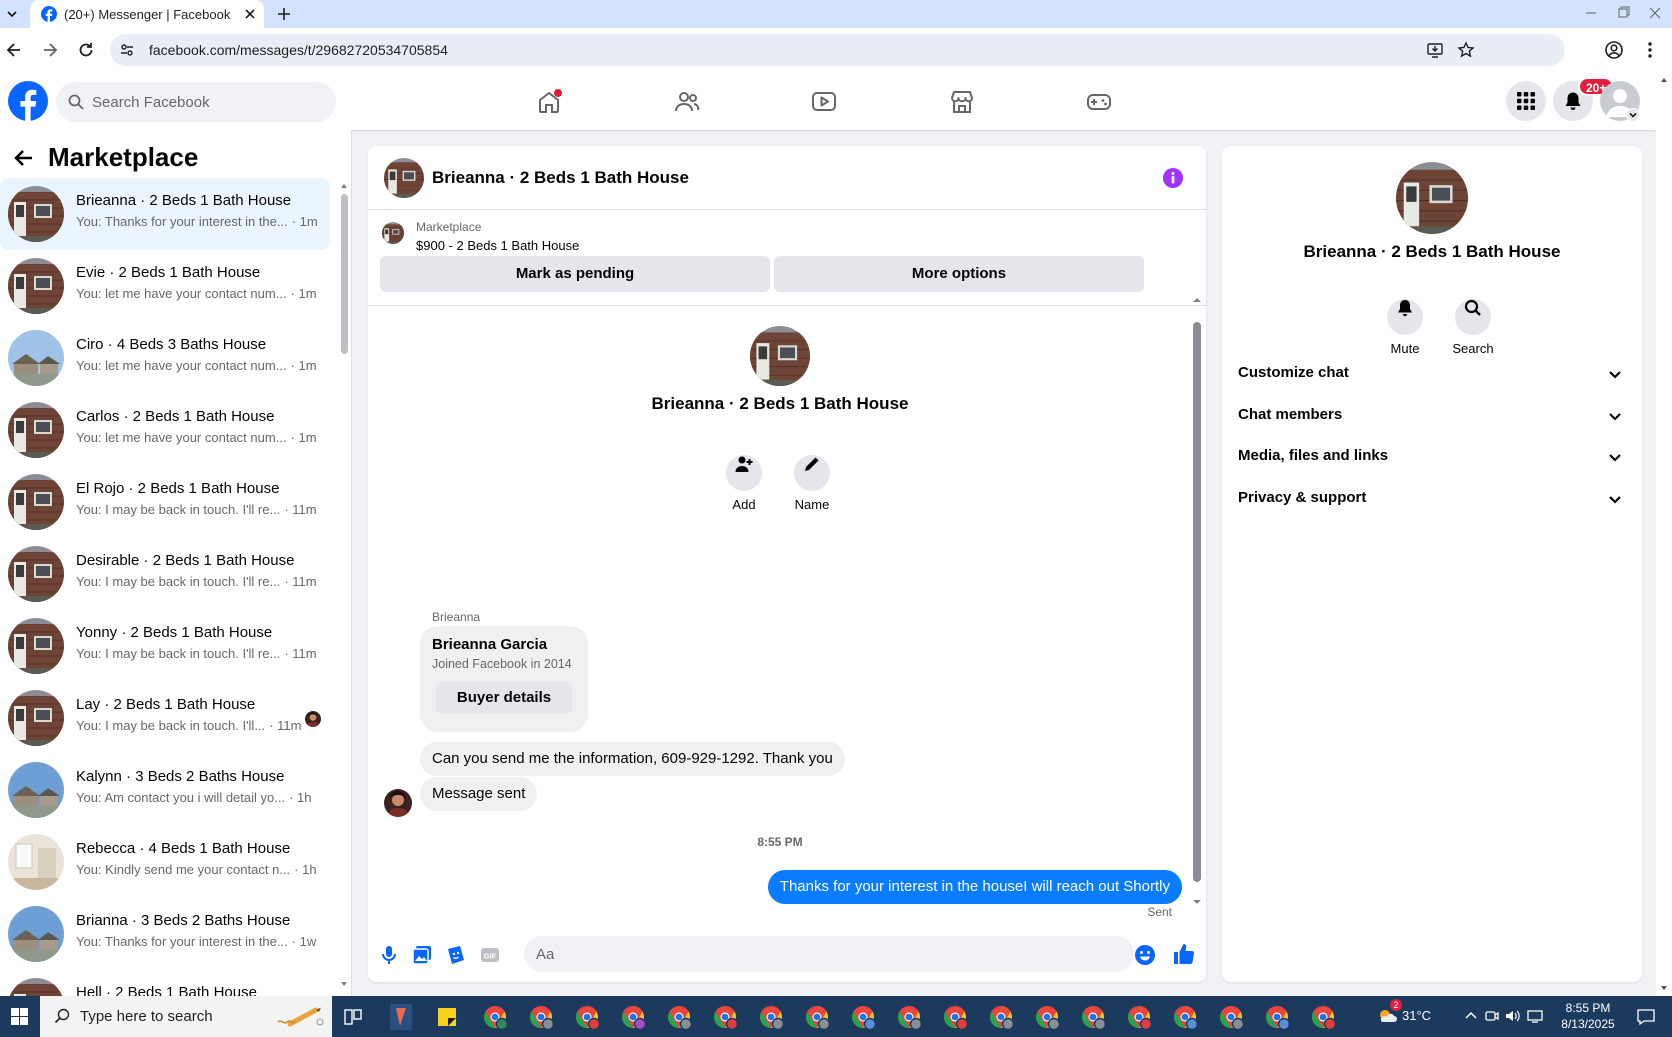 The width and height of the screenshot is (1672, 1037). What do you see at coordinates (829, 954) in the screenshot?
I see `message-input` at bounding box center [829, 954].